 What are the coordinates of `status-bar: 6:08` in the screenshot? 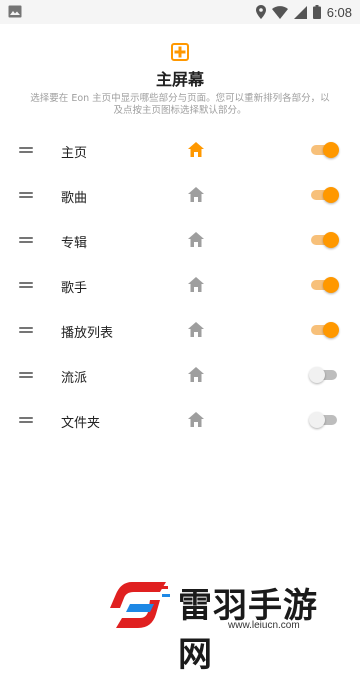 It's located at (180, 12).